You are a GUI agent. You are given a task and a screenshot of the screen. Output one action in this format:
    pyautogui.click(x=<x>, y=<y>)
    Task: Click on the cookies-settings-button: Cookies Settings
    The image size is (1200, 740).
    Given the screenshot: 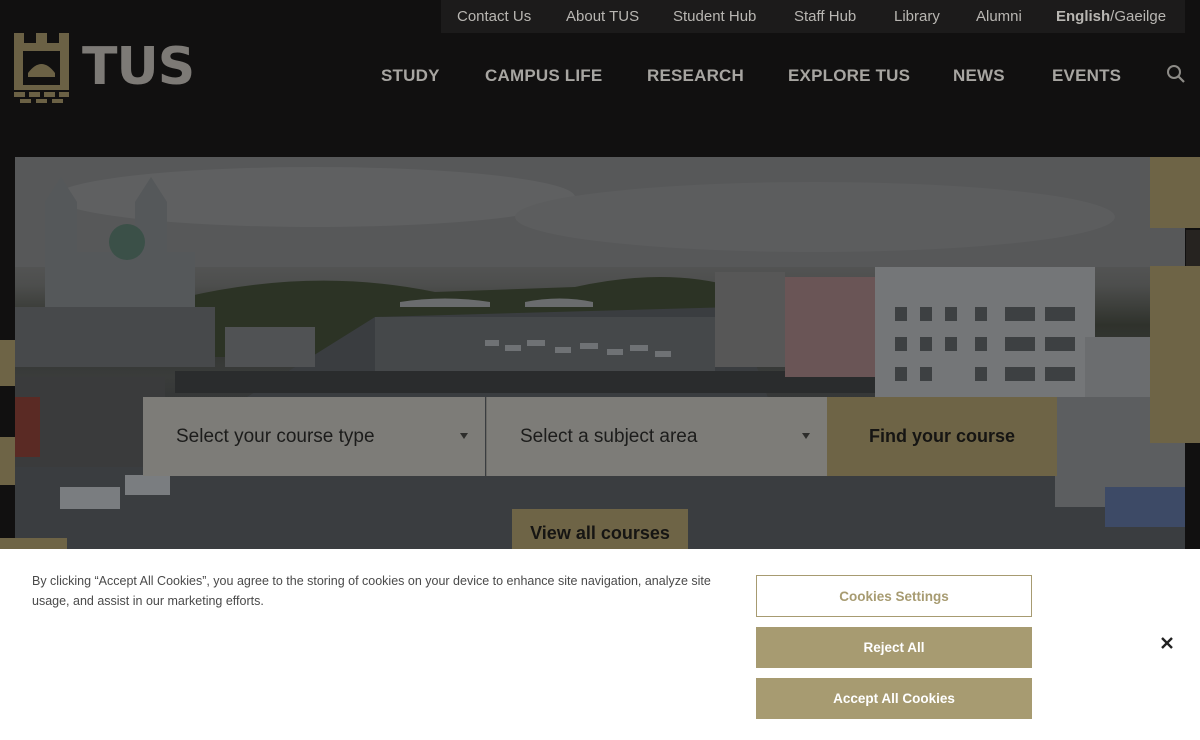 What is the action you would take?
    pyautogui.click(x=894, y=596)
    